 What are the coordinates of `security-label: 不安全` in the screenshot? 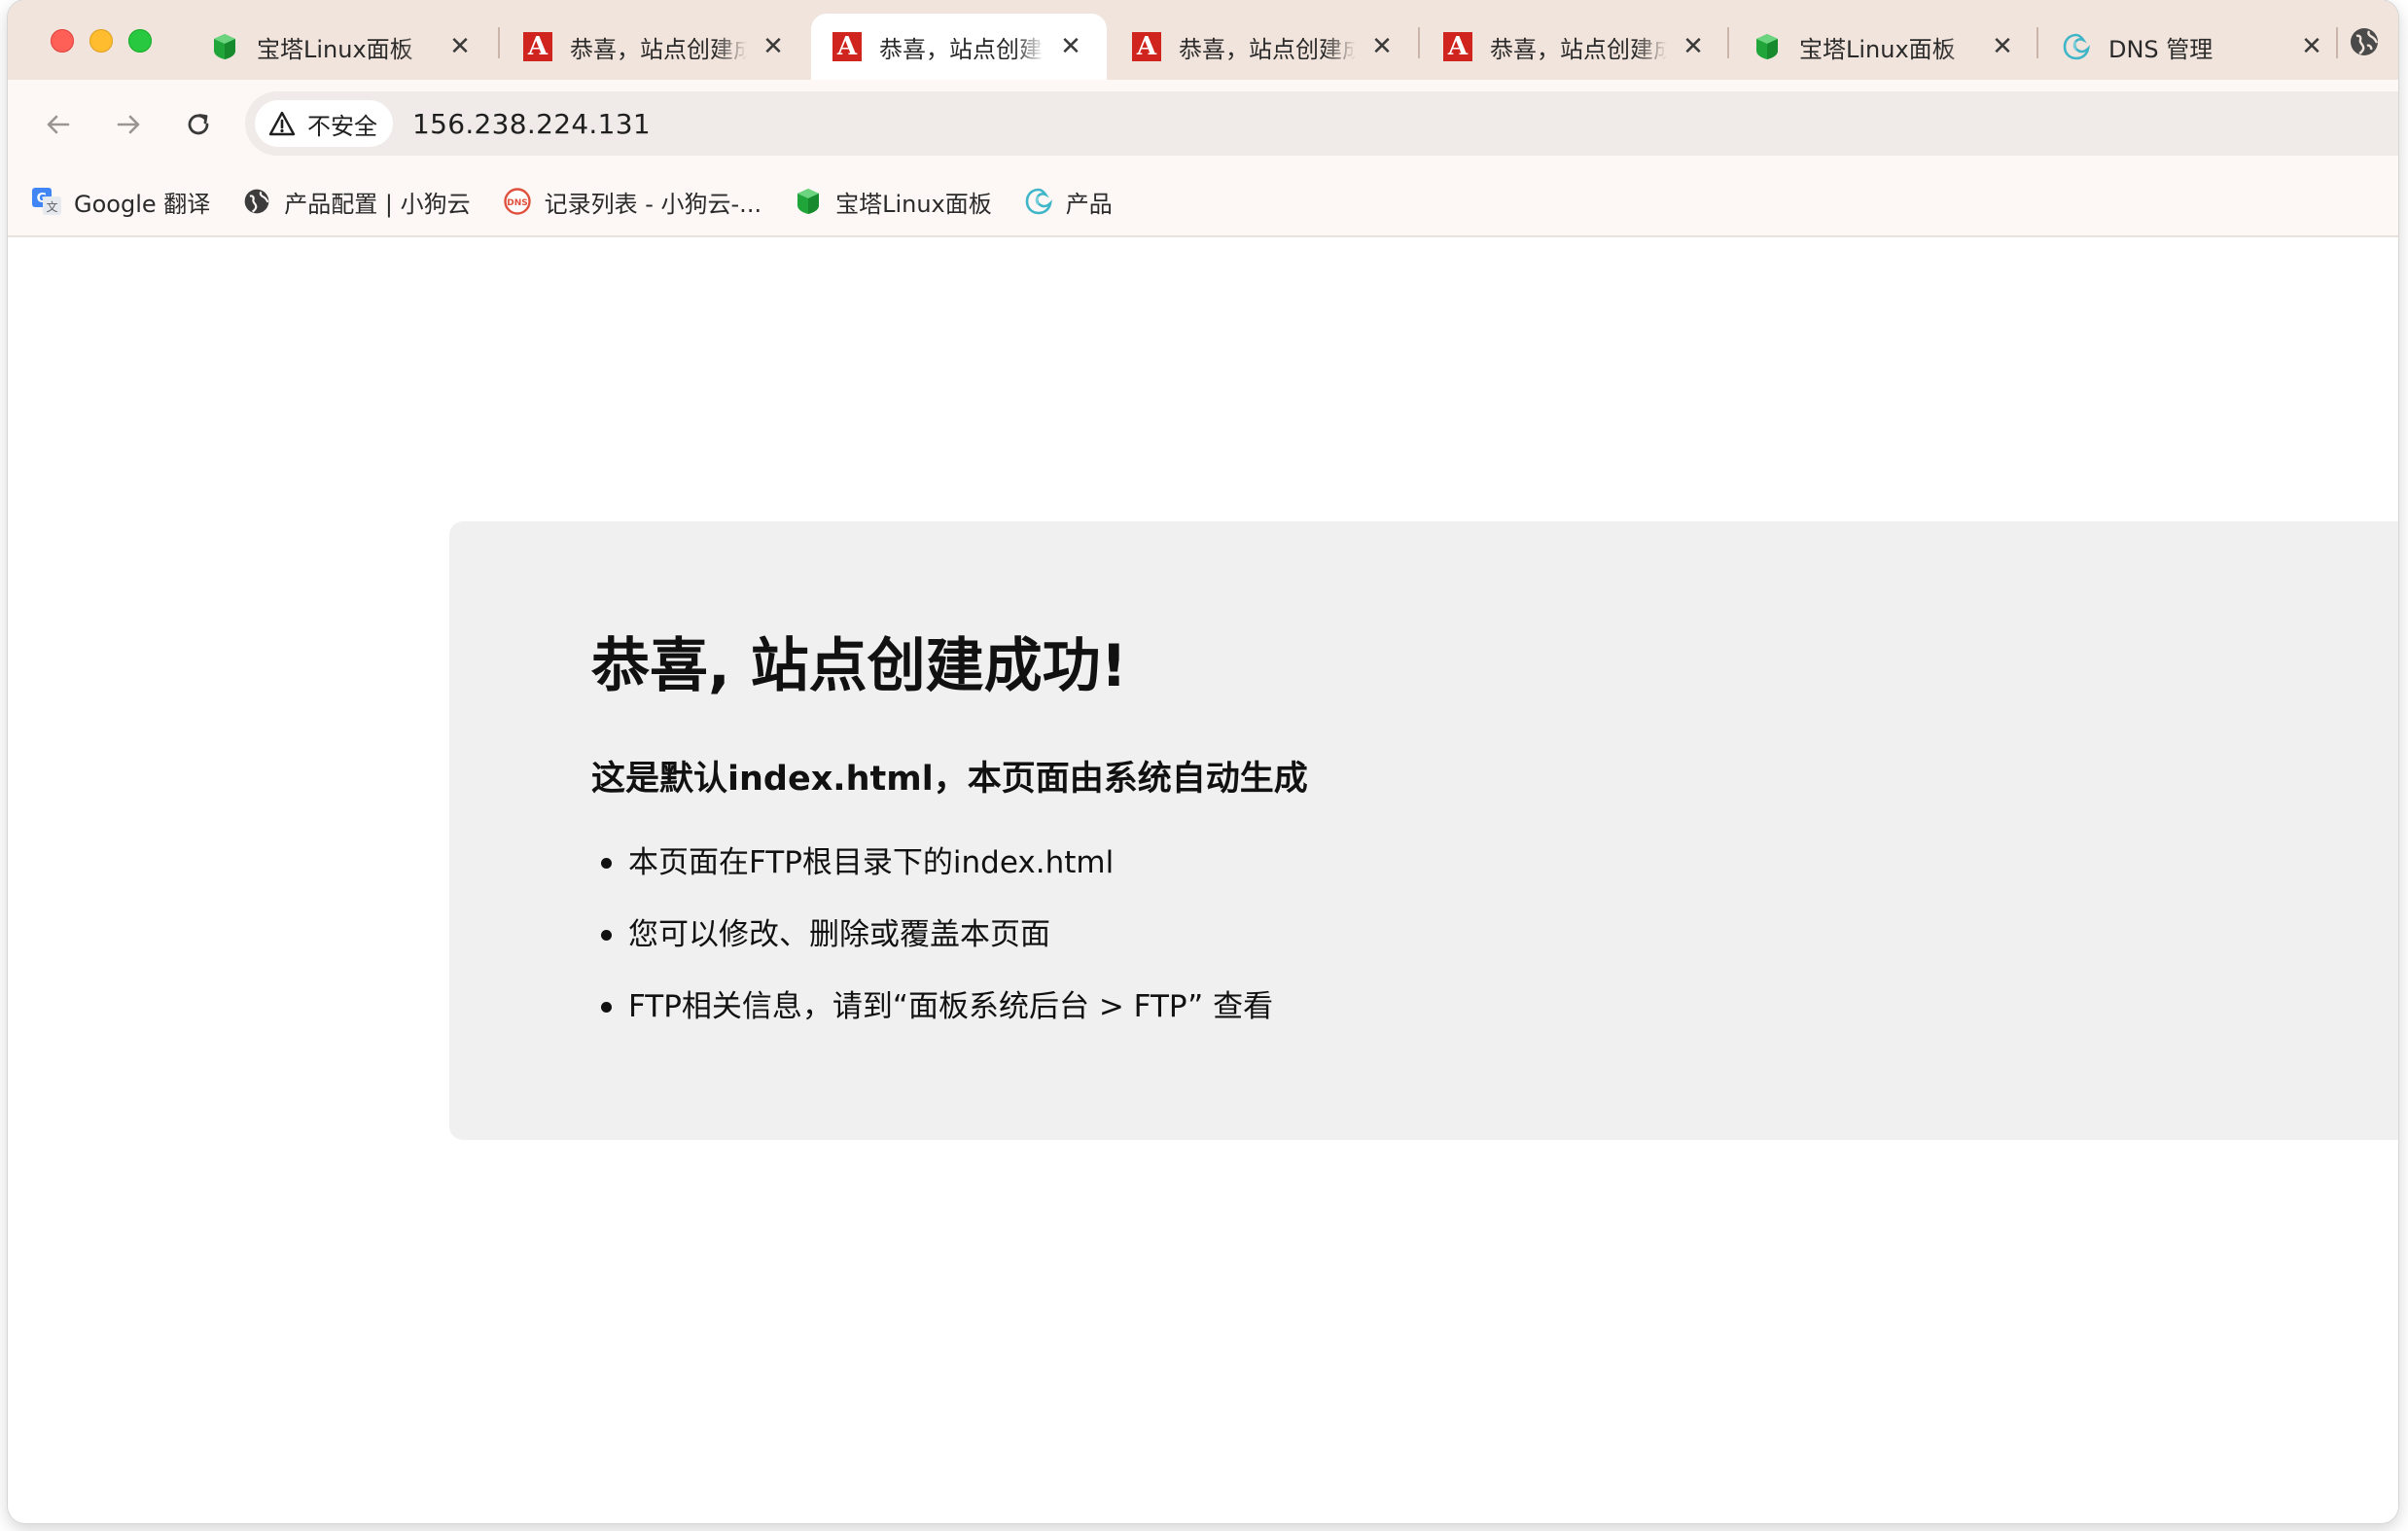 It's located at (342, 126).